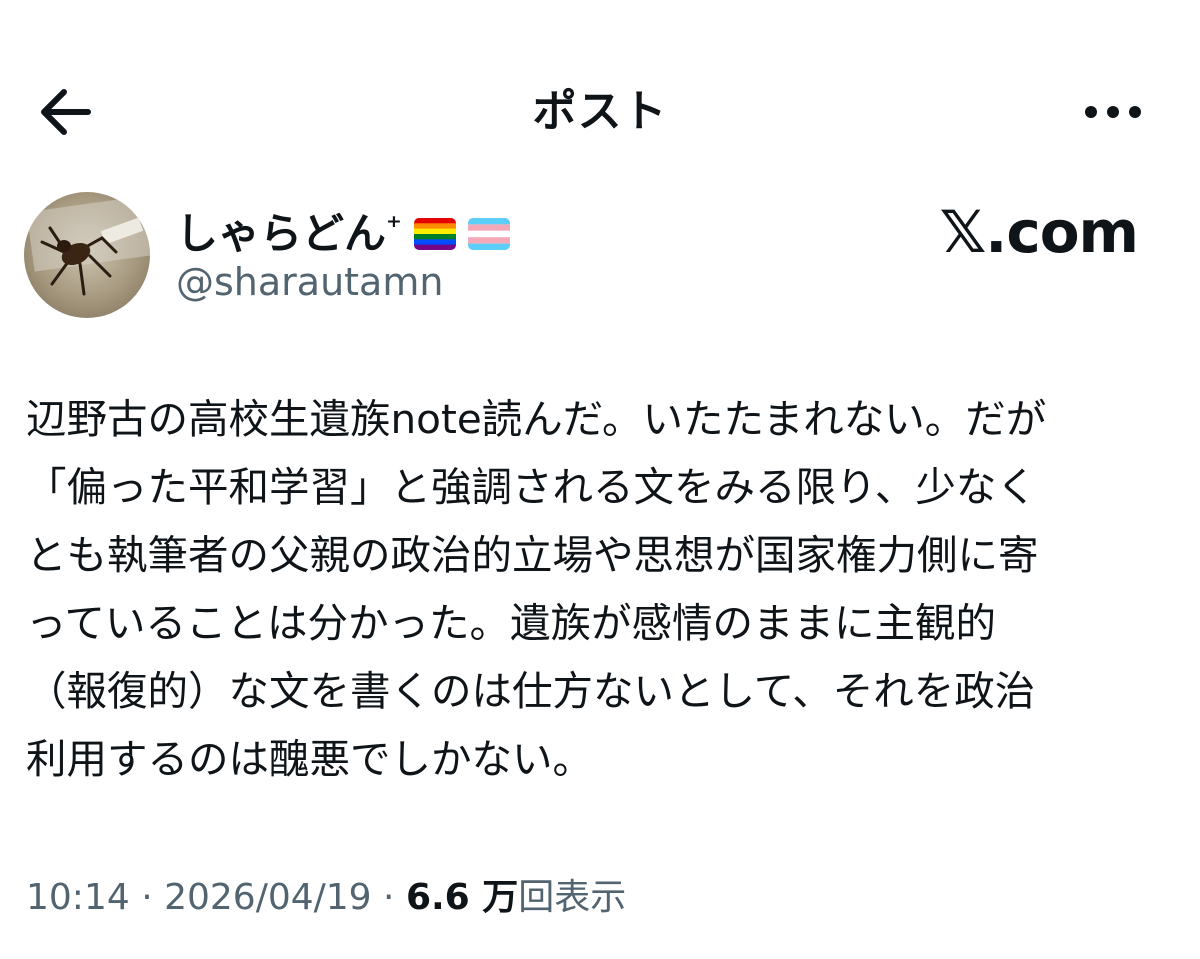  What do you see at coordinates (600, 111) in the screenshot?
I see `page-title: ポスト` at bounding box center [600, 111].